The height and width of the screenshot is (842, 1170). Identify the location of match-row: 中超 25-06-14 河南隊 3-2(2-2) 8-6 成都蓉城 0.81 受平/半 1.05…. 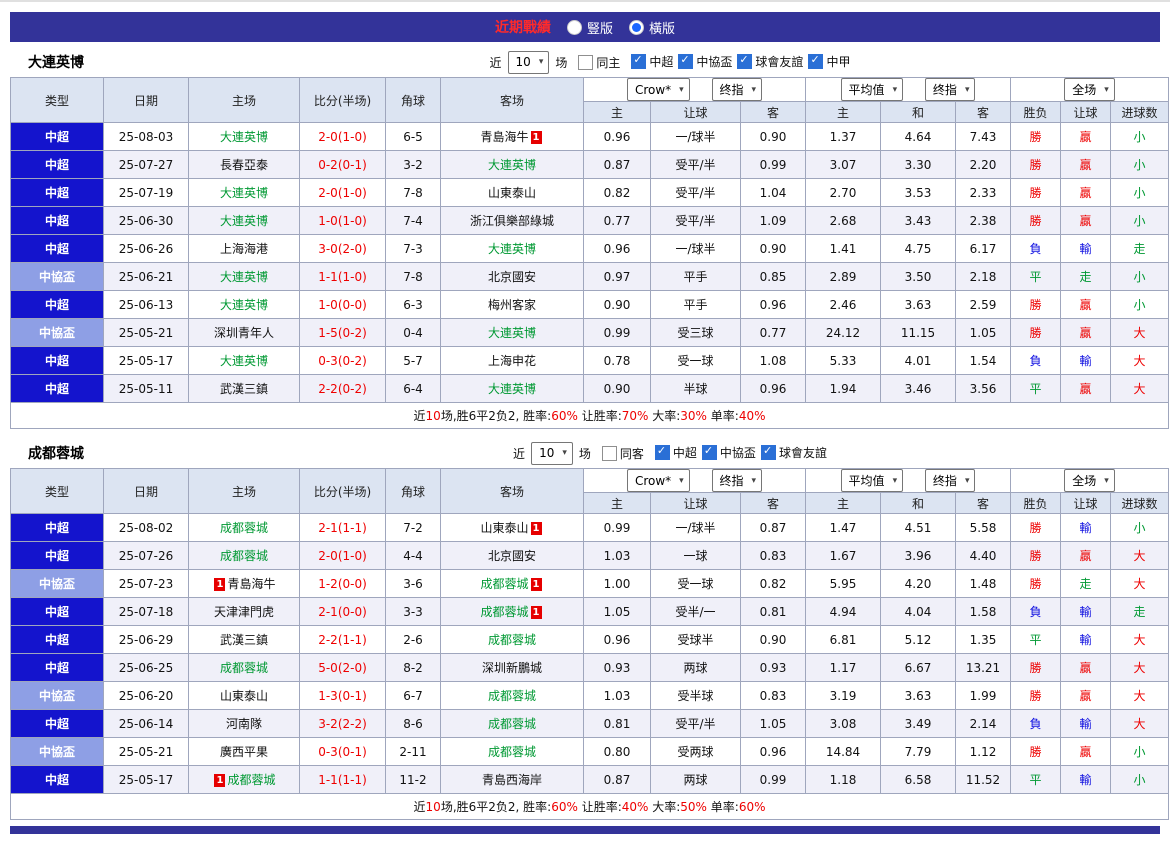
(590, 723).